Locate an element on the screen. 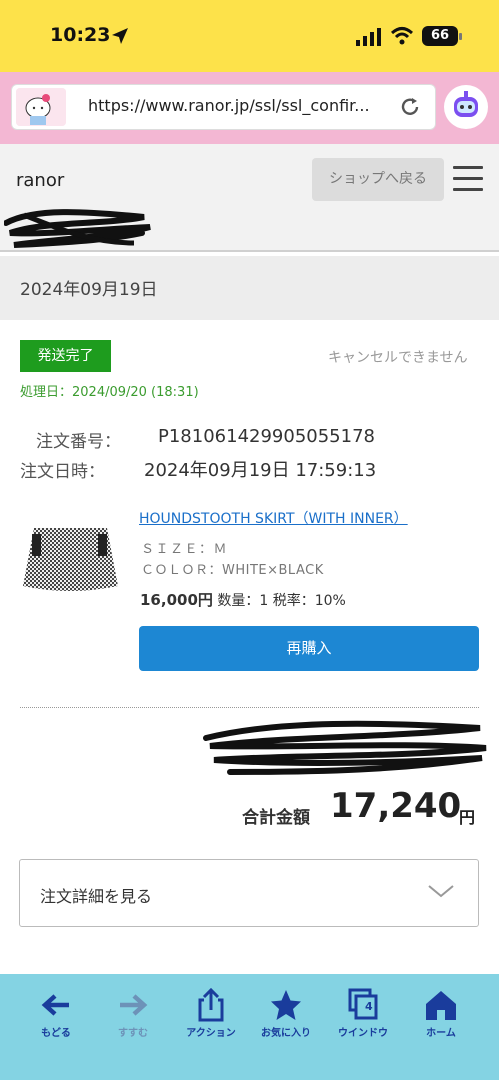 Image resolution: width=499 pixels, height=1080 pixels. location-arrow-icon is located at coordinates (120, 36).